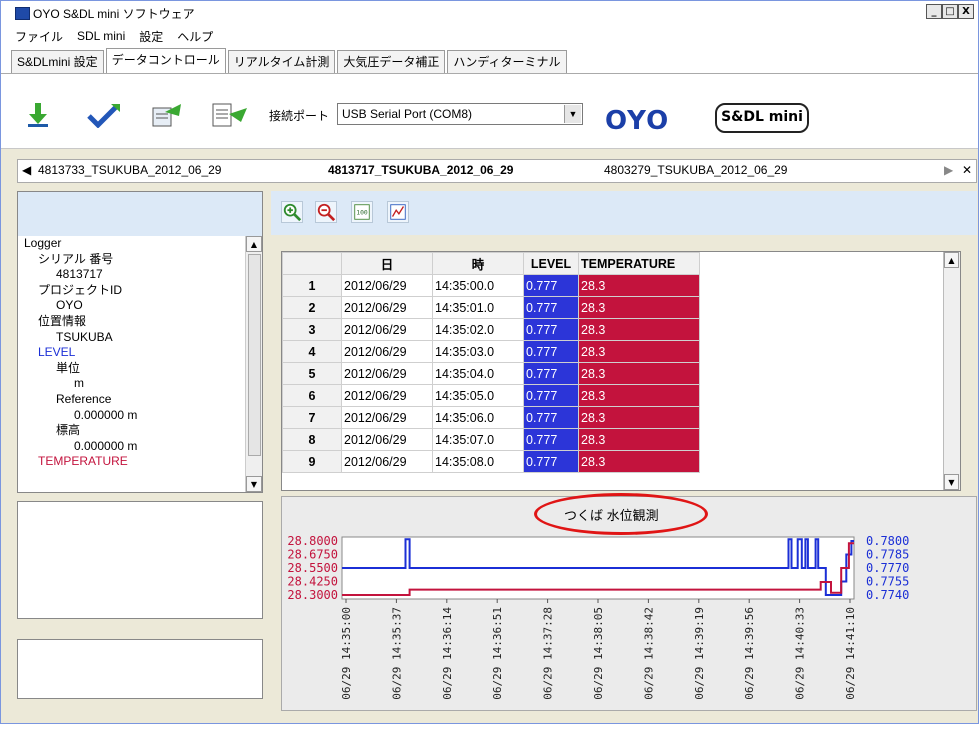 This screenshot has height=738, width=979. What do you see at coordinates (80, 275) in the screenshot?
I see `tree-item: 4813717` at bounding box center [80, 275].